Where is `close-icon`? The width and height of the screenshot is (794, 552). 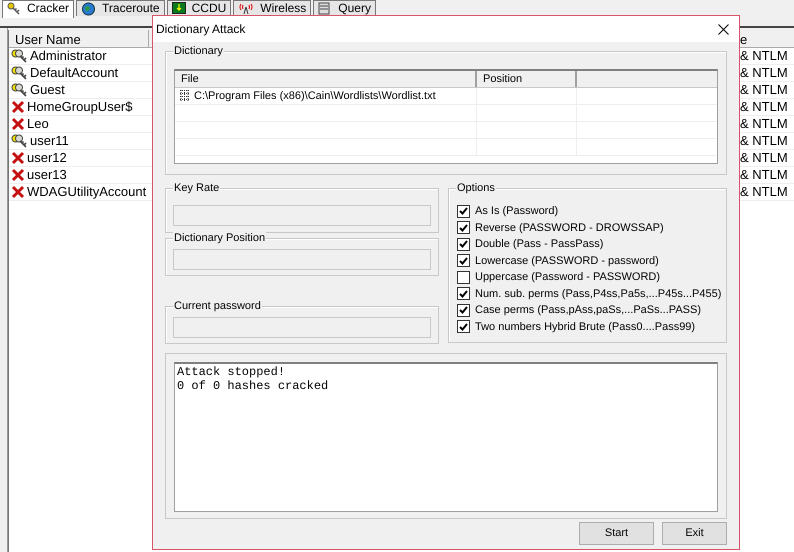 close-icon is located at coordinates (723, 29).